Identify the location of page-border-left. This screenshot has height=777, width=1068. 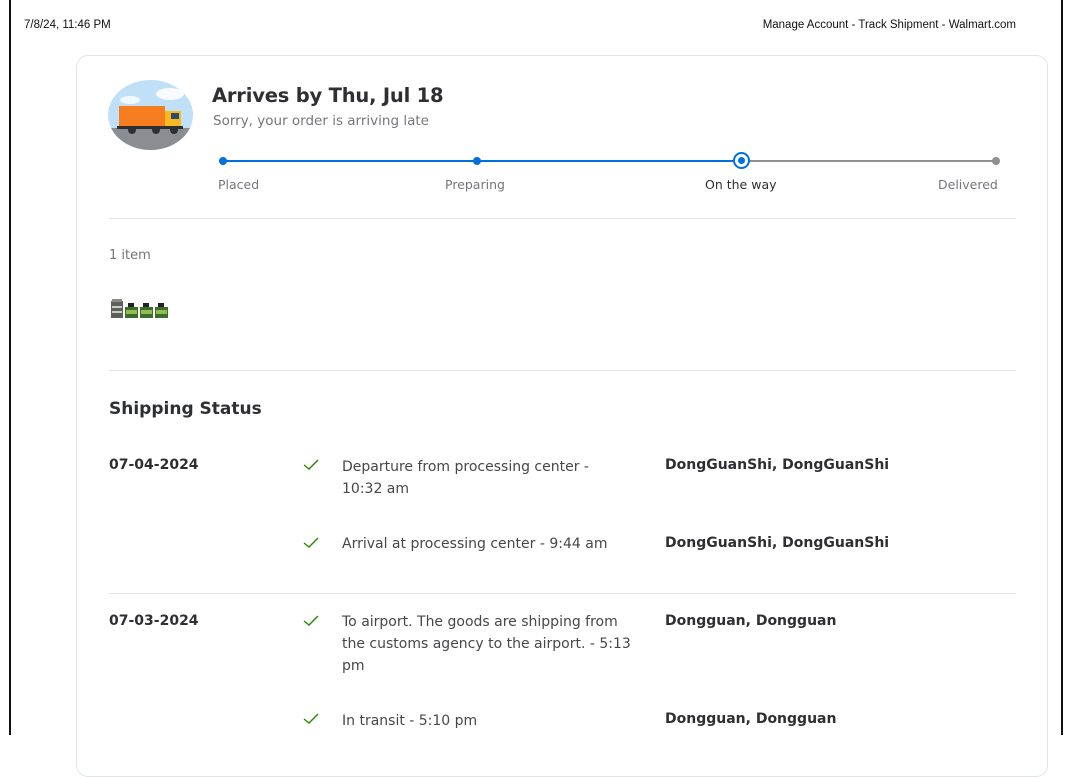
(10, 367).